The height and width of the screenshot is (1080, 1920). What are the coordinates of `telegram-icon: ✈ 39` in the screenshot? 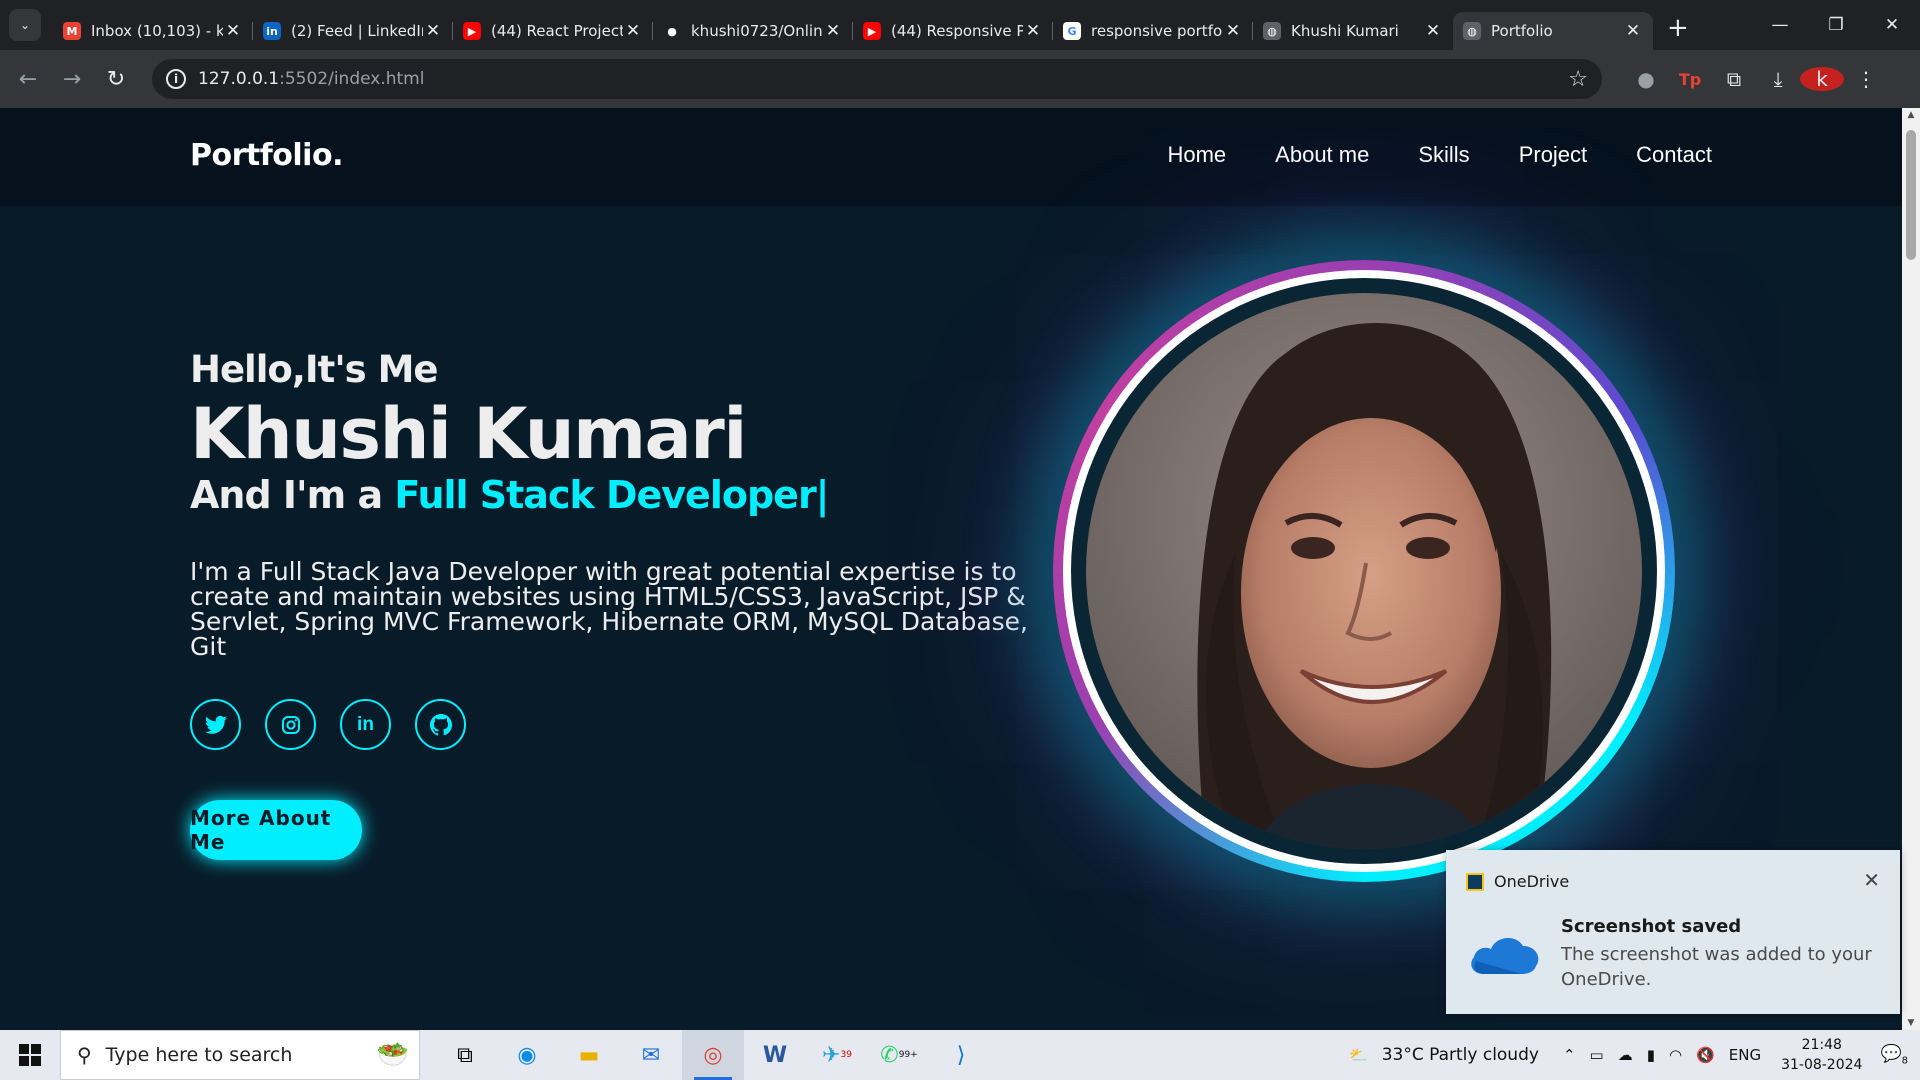 It's located at (837, 1055).